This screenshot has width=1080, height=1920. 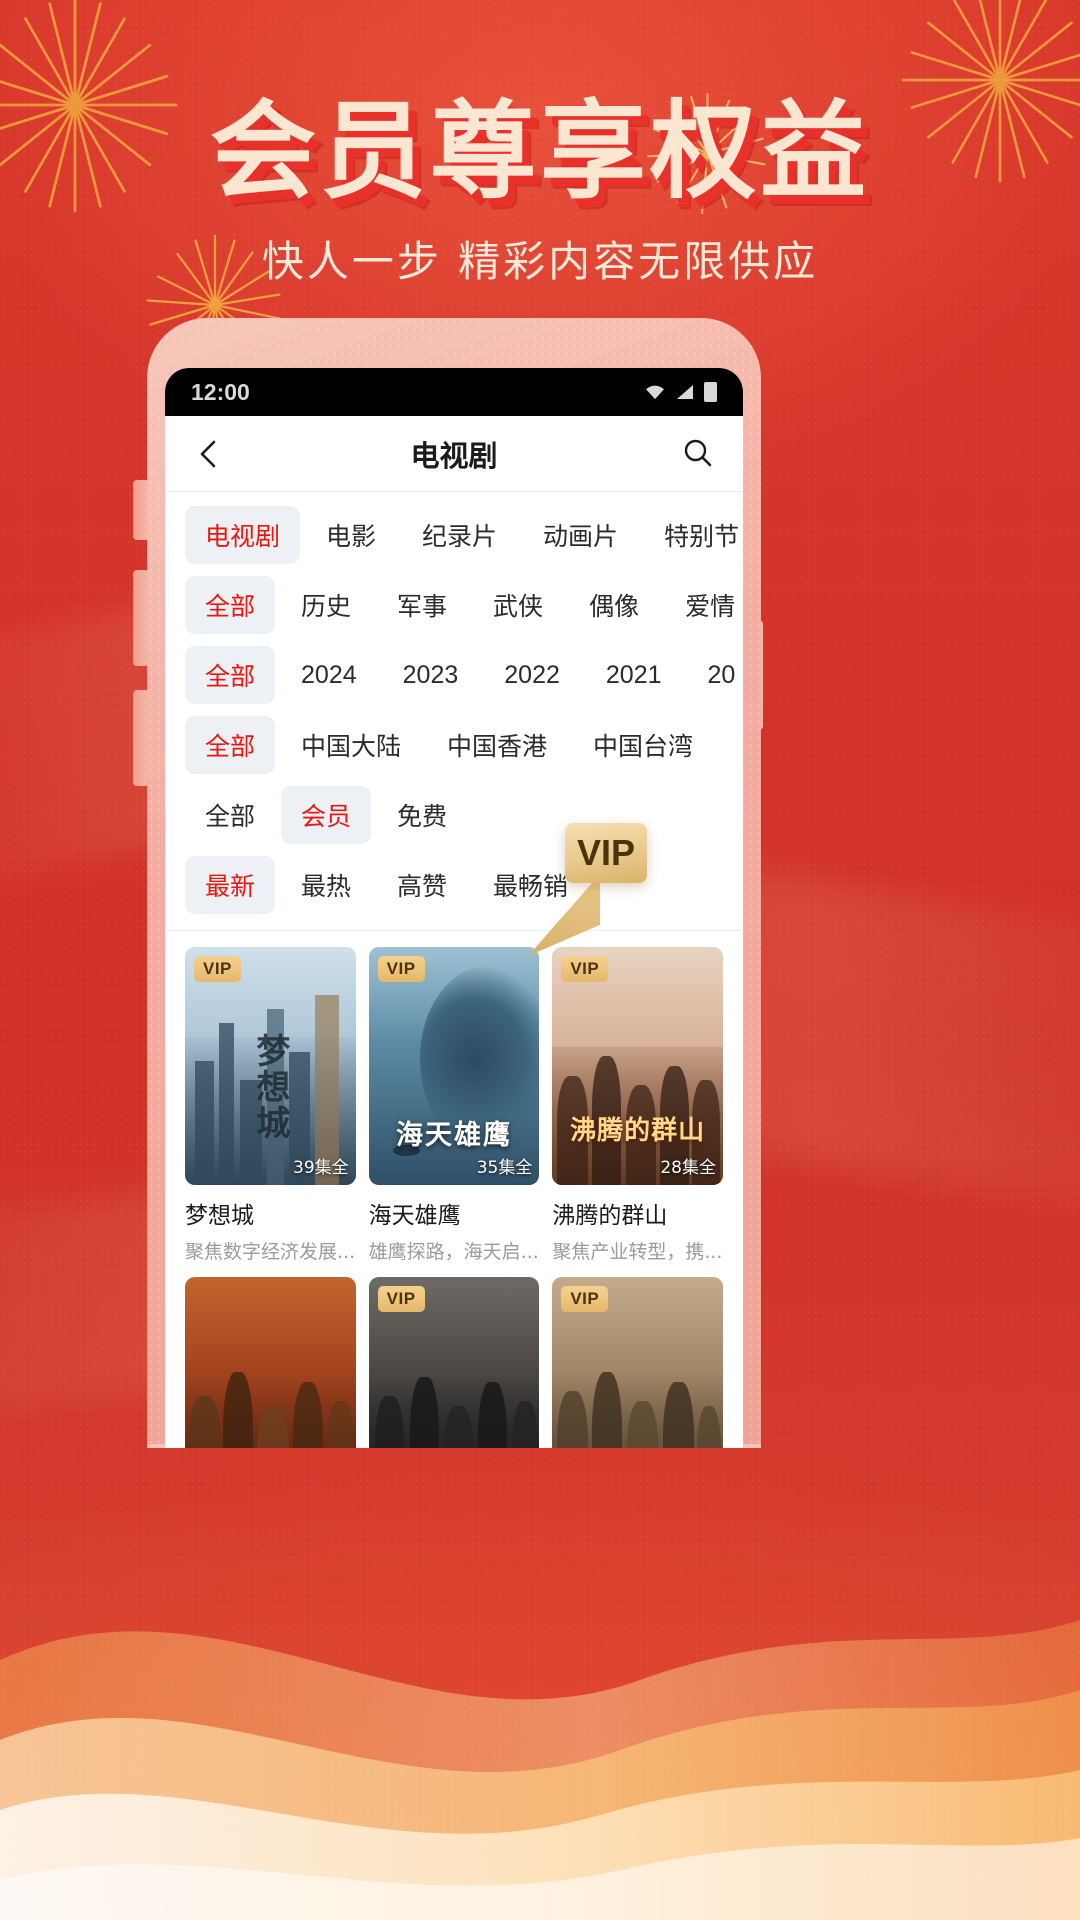 What do you see at coordinates (614, 605) in the screenshot?
I see `filter-chip-genre-4: 偶像` at bounding box center [614, 605].